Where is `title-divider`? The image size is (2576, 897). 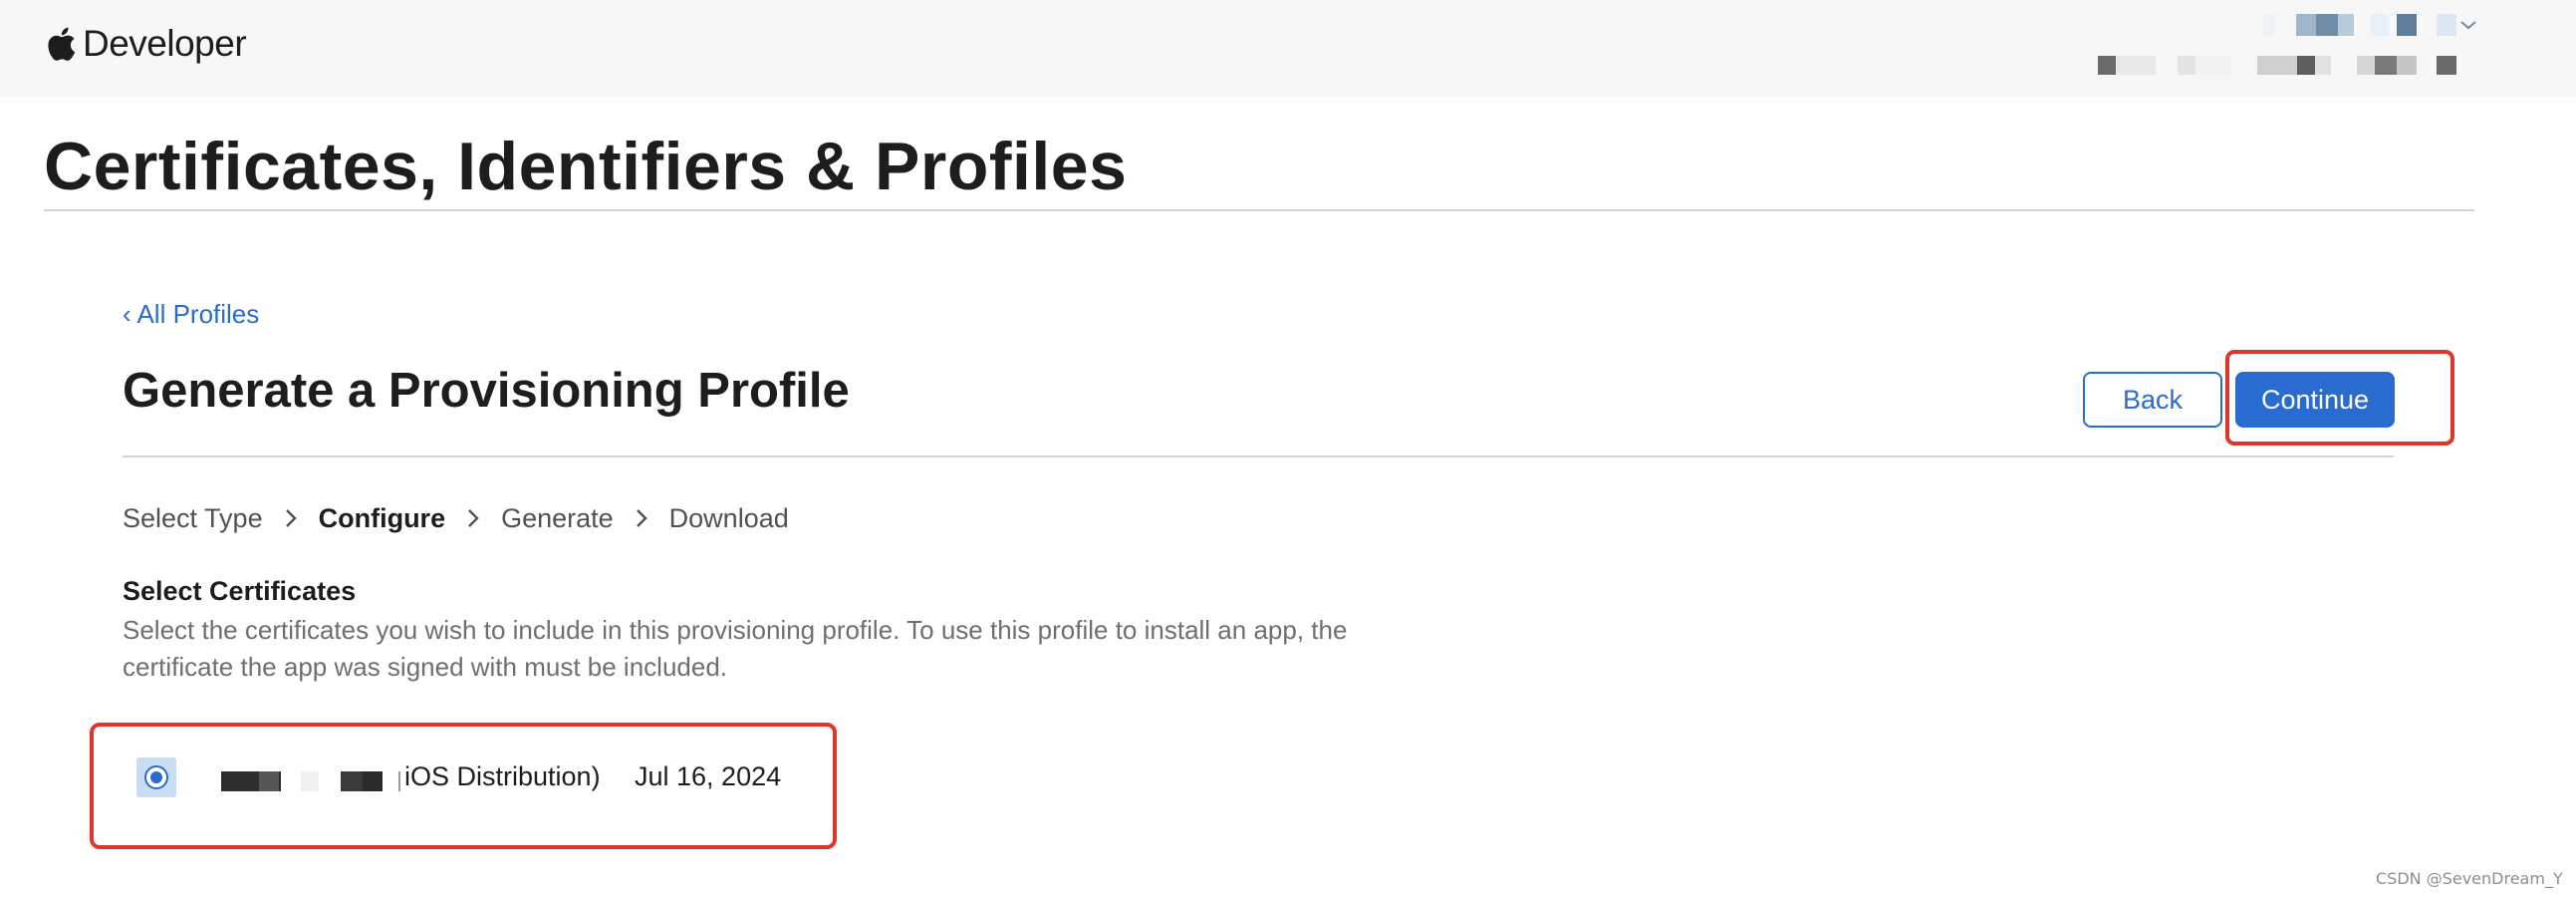 title-divider is located at coordinates (1259, 210).